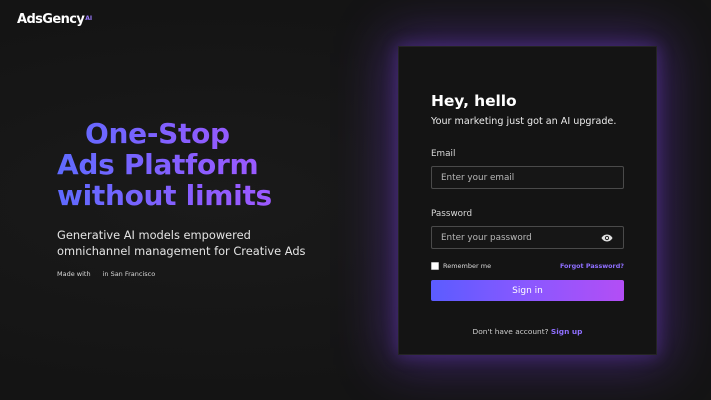 This screenshot has width=711, height=400. Describe the element at coordinates (527, 290) in the screenshot. I see `sign-in-button: Sign in` at that location.